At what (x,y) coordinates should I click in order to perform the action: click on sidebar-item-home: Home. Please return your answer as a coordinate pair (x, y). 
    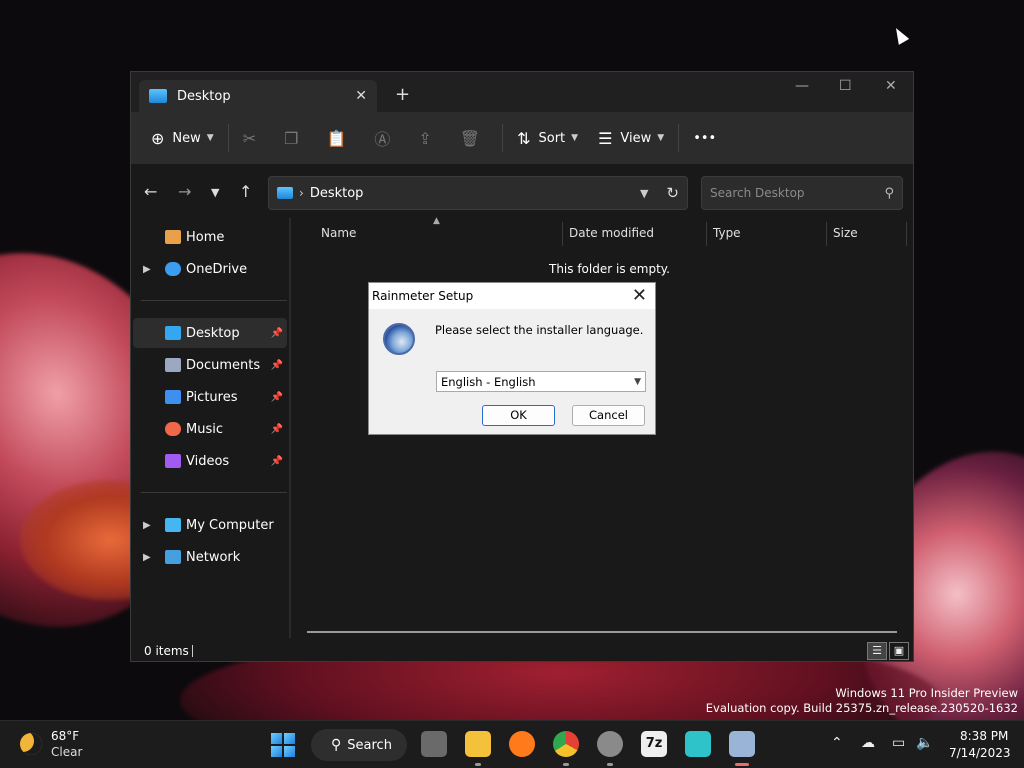
    Looking at the image, I should click on (210, 237).